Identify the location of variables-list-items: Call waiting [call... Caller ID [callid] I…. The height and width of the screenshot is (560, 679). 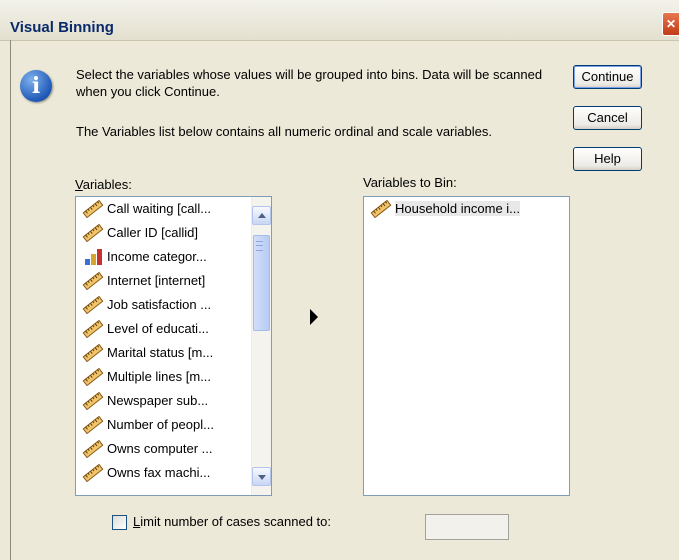
(163, 346).